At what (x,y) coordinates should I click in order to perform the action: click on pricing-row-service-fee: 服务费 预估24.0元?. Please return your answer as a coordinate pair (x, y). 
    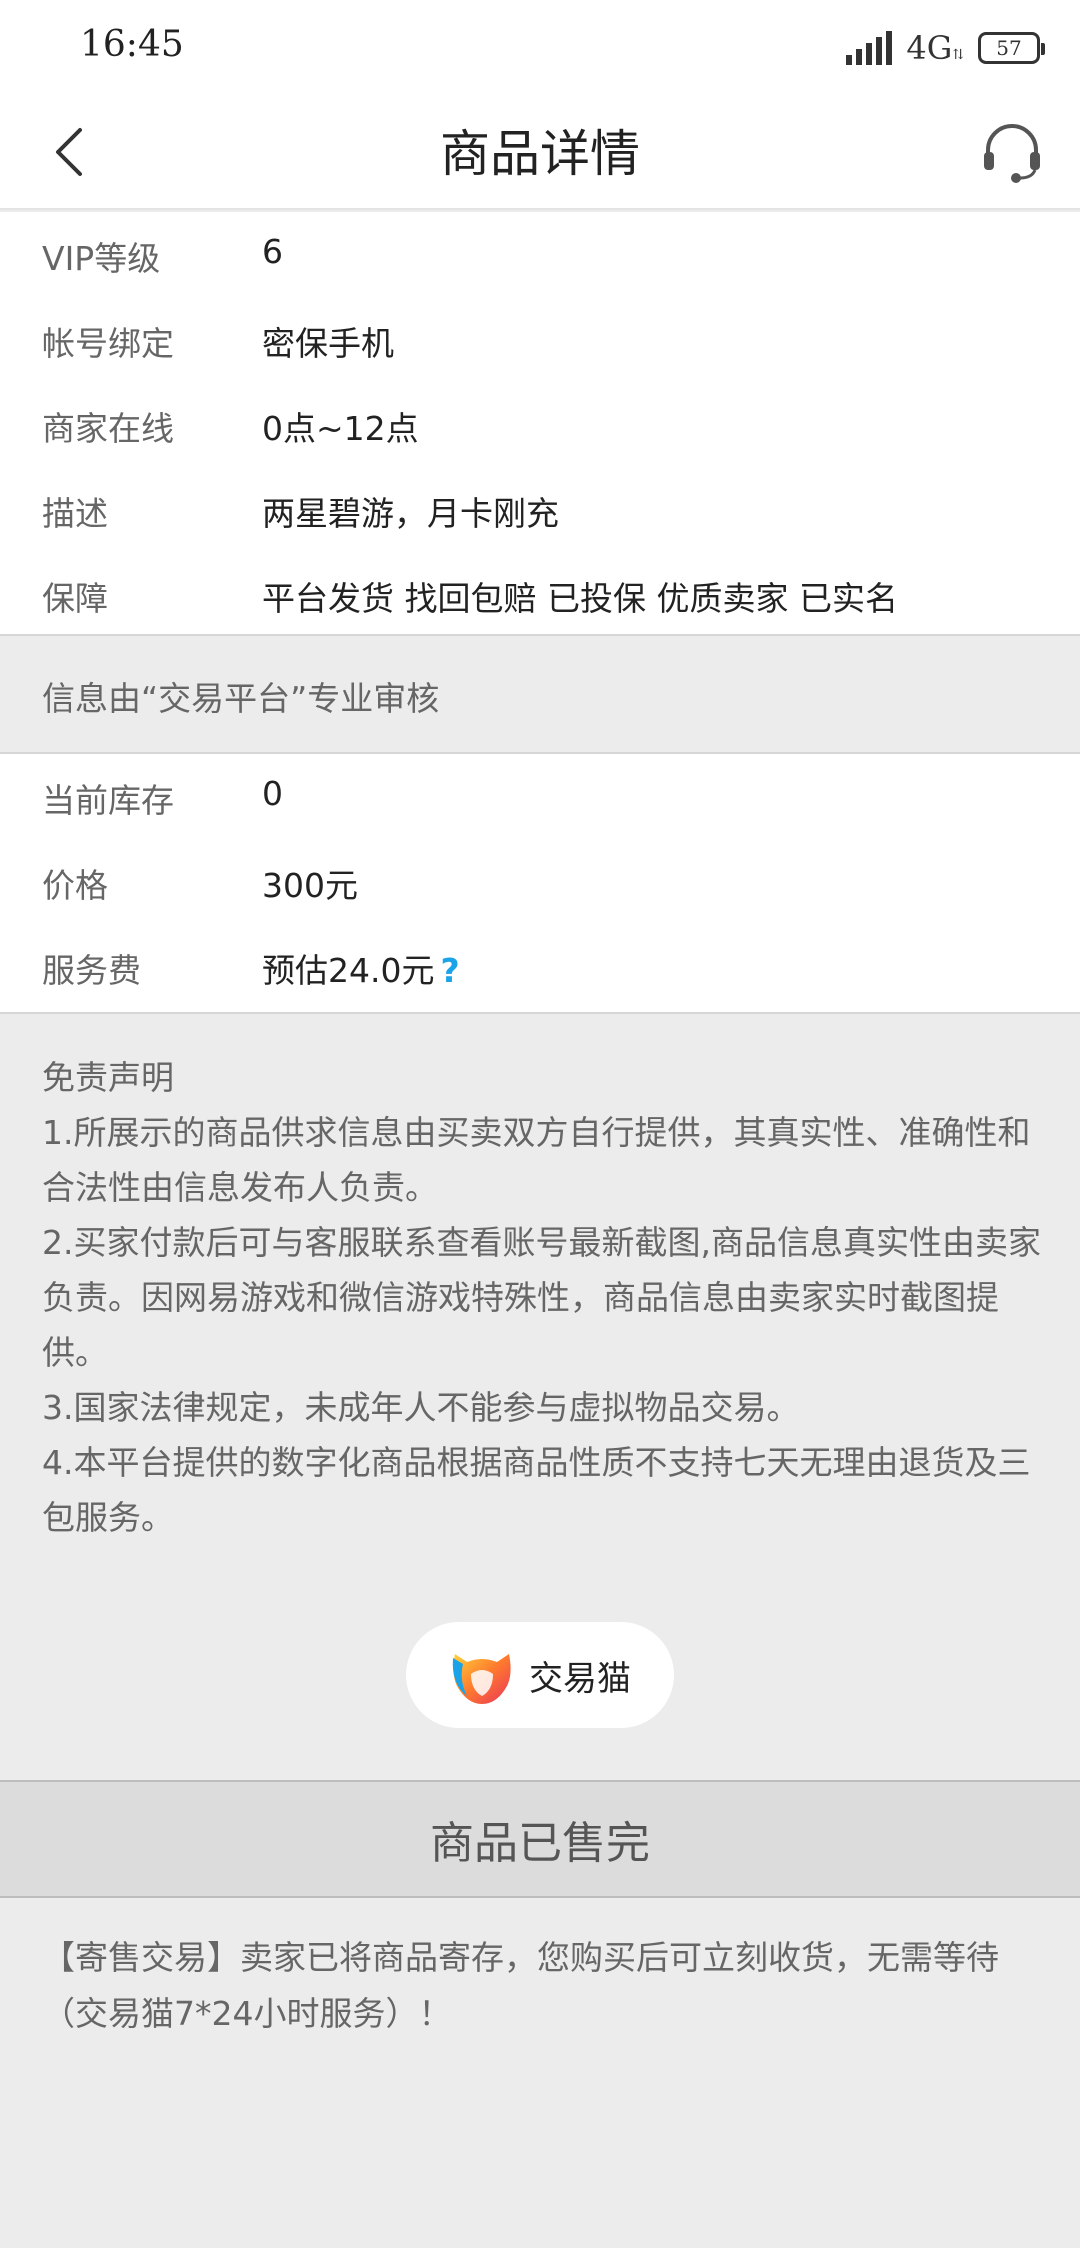
    Looking at the image, I should click on (540, 966).